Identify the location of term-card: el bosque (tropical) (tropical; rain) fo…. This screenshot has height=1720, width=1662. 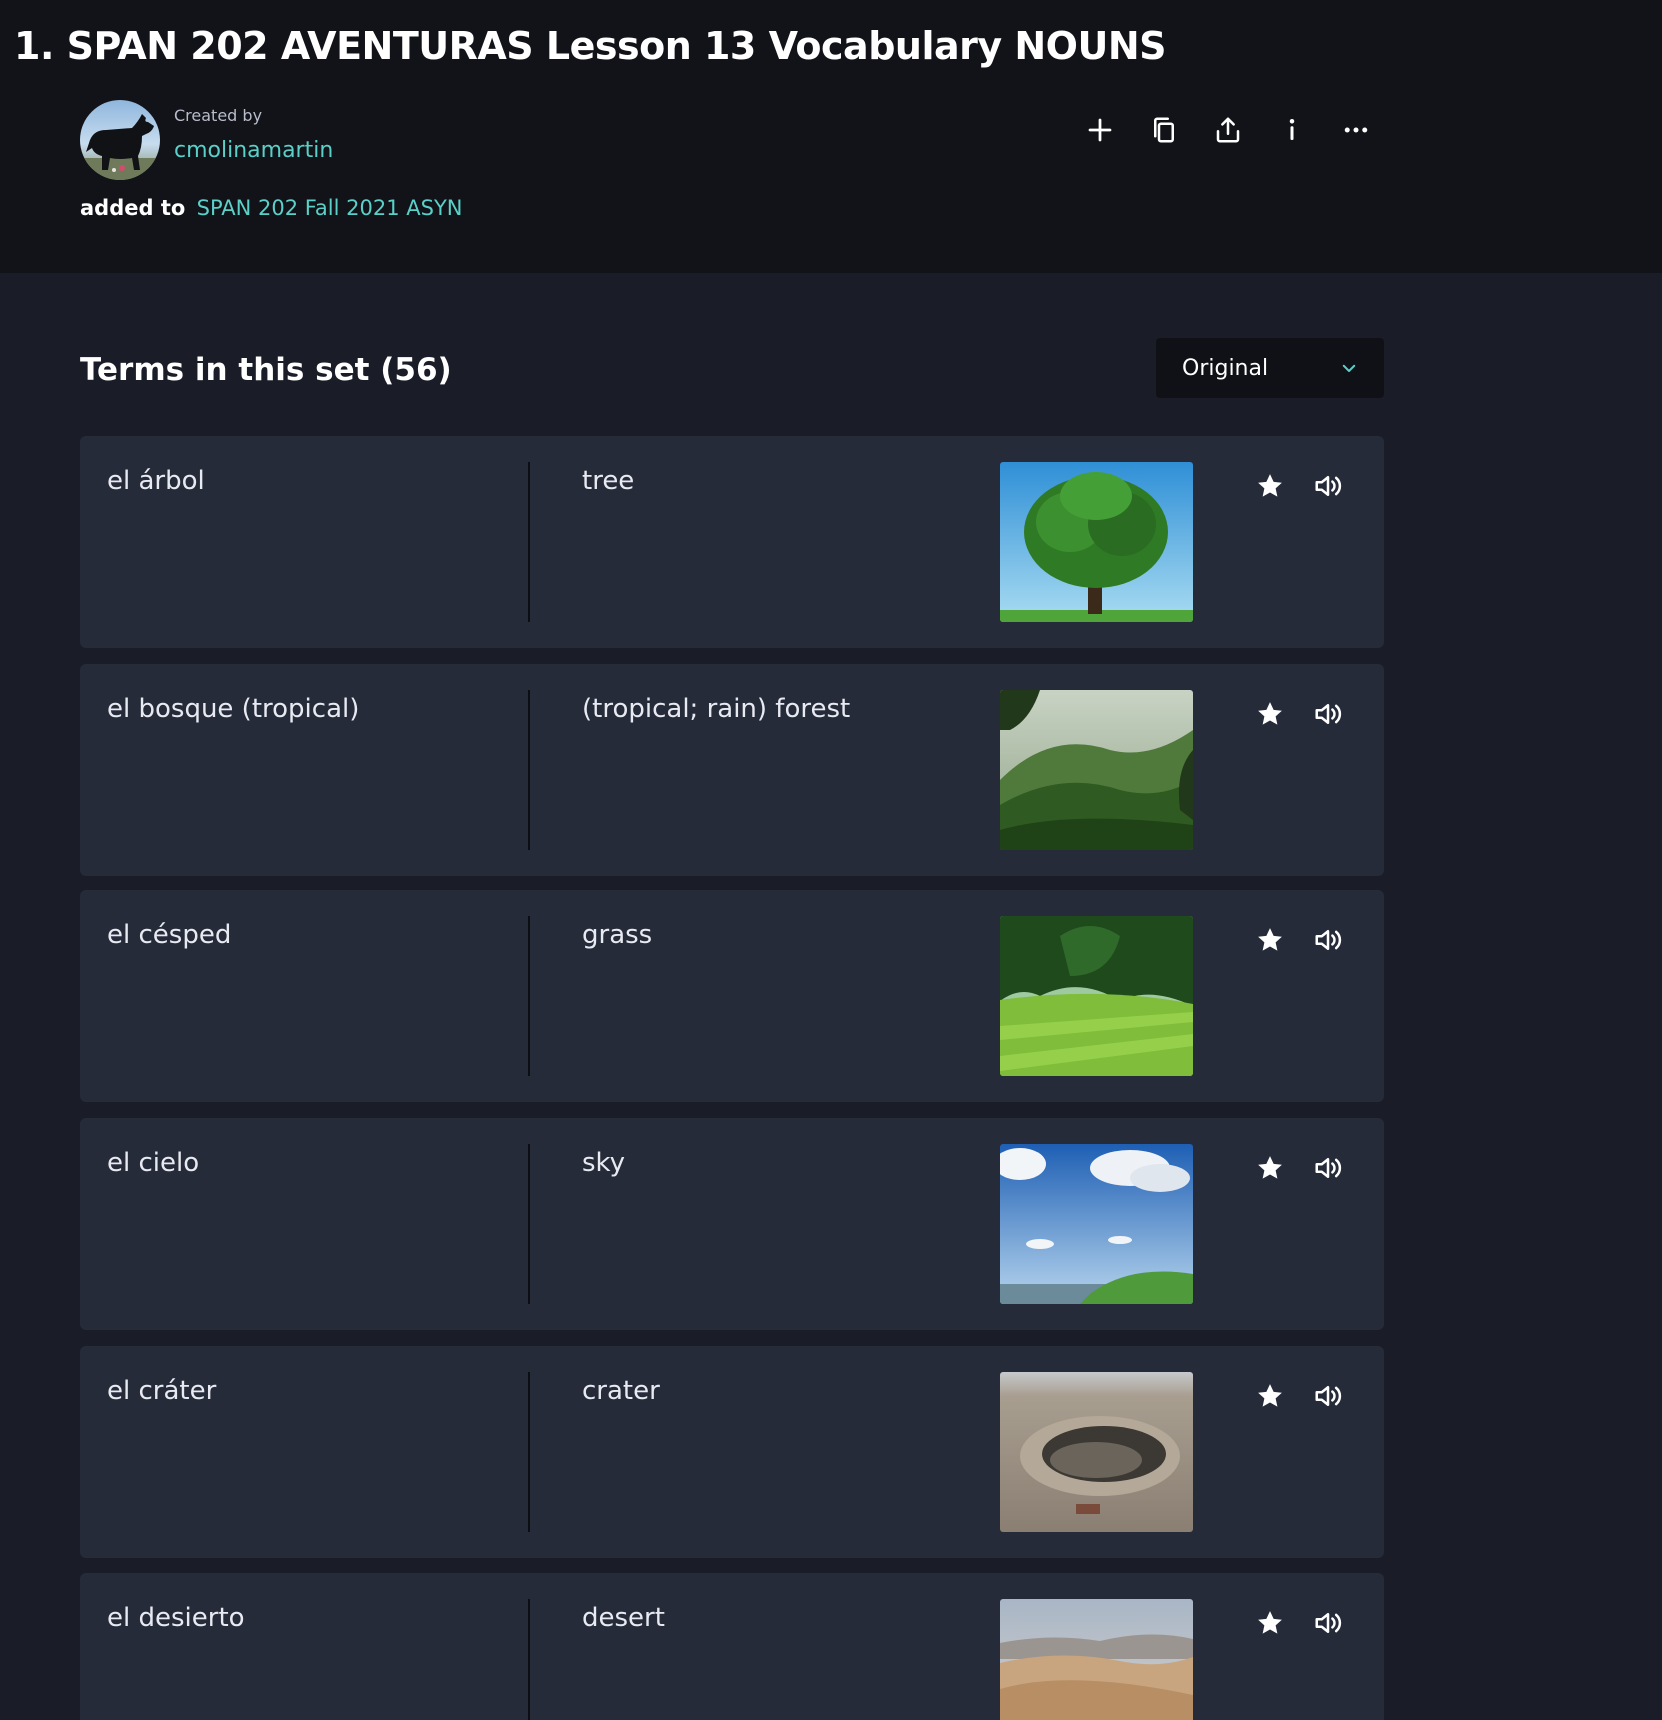
(732, 770).